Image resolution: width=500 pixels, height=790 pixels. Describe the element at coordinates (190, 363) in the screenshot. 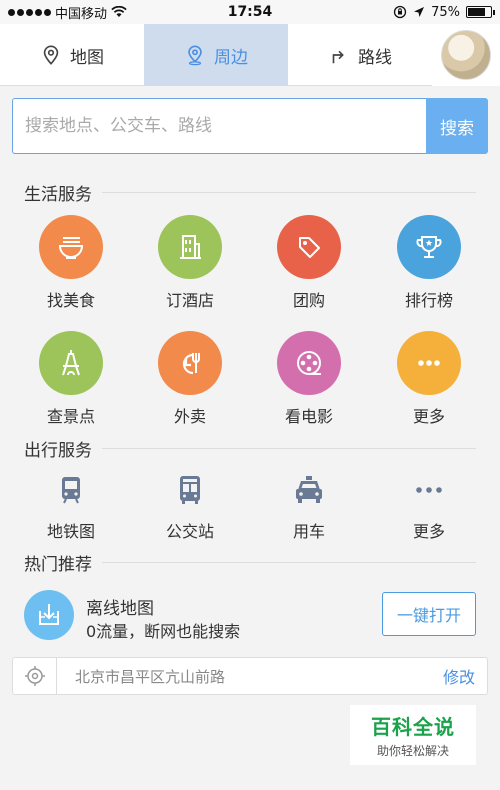

I see `plate-fork-icon` at that location.